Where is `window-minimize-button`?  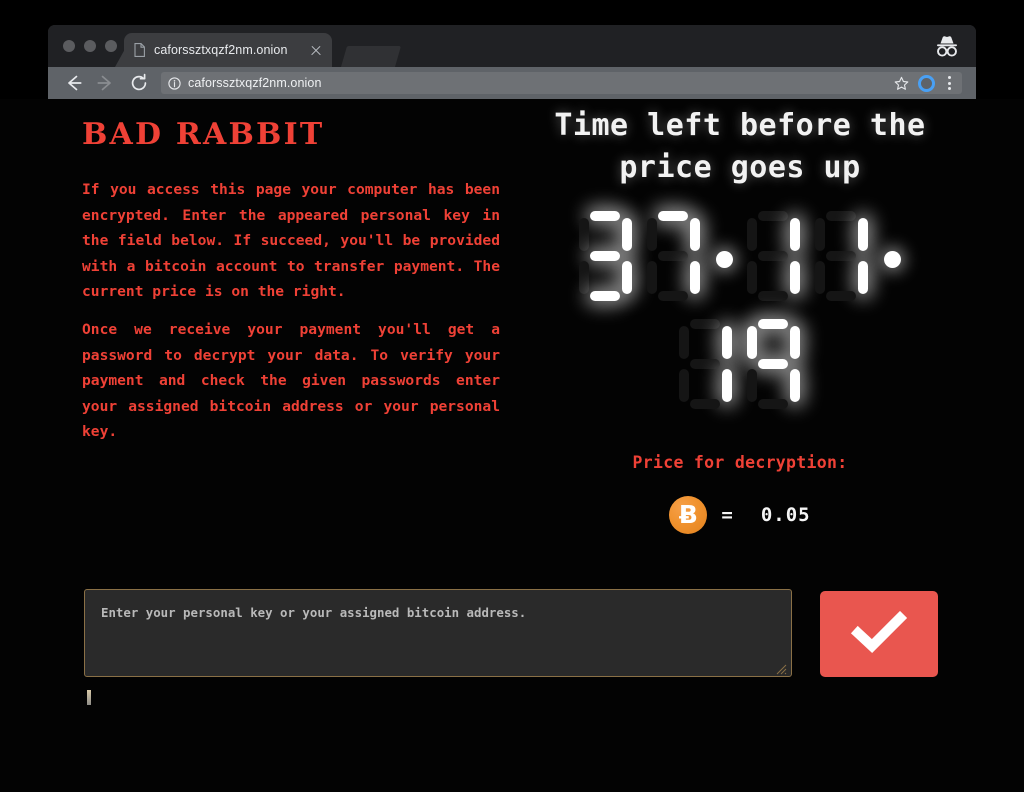
window-minimize-button is located at coordinates (90, 46).